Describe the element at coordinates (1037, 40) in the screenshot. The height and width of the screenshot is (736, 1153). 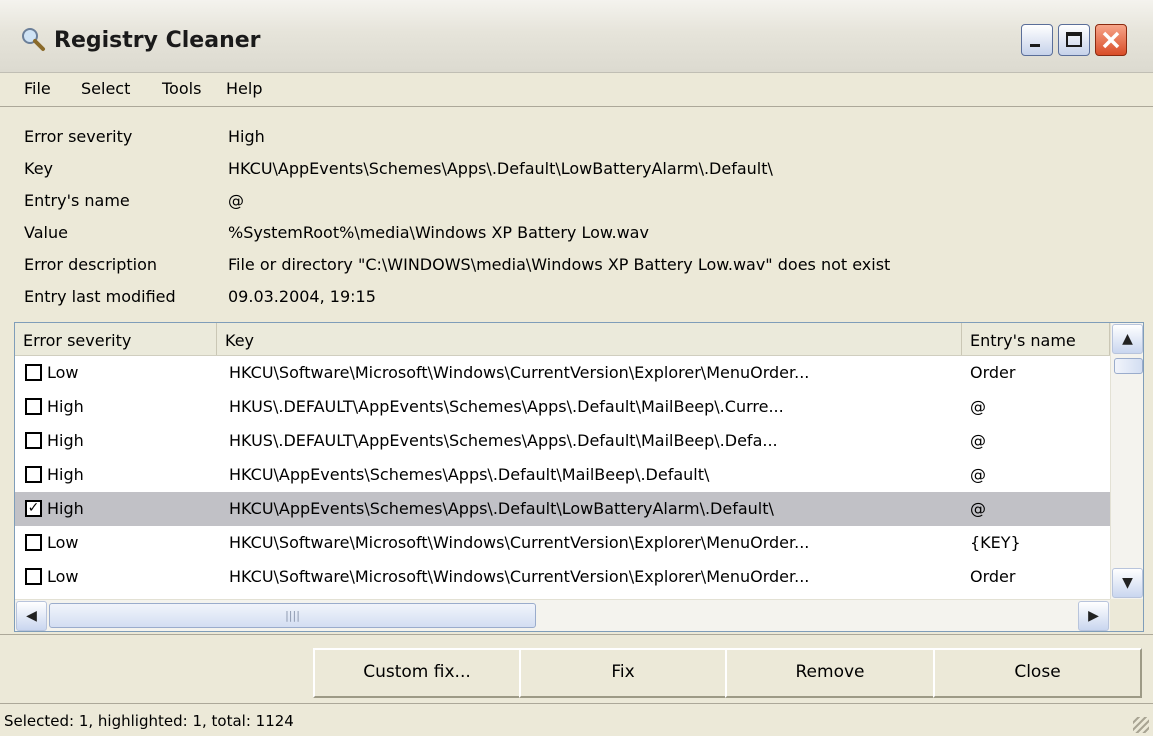
I see `minimize-button` at that location.